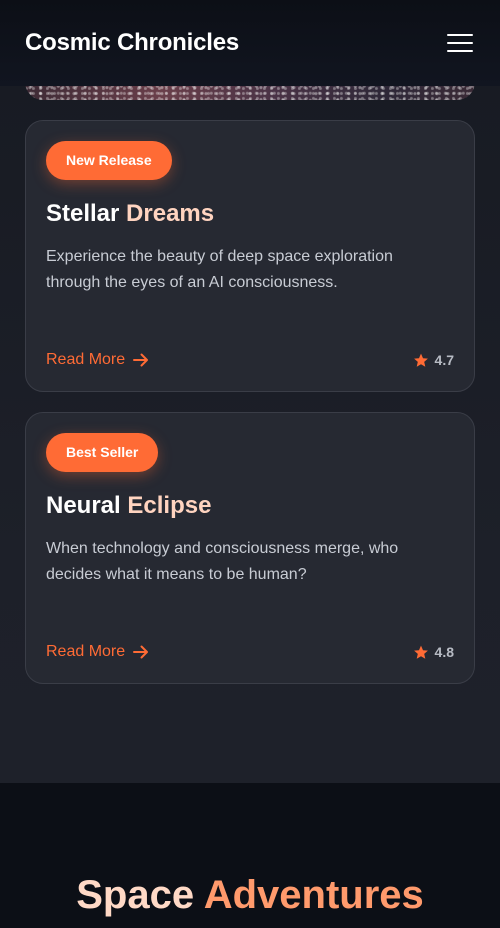 This screenshot has height=928, width=500. I want to click on rating: 4.7, so click(433, 360).